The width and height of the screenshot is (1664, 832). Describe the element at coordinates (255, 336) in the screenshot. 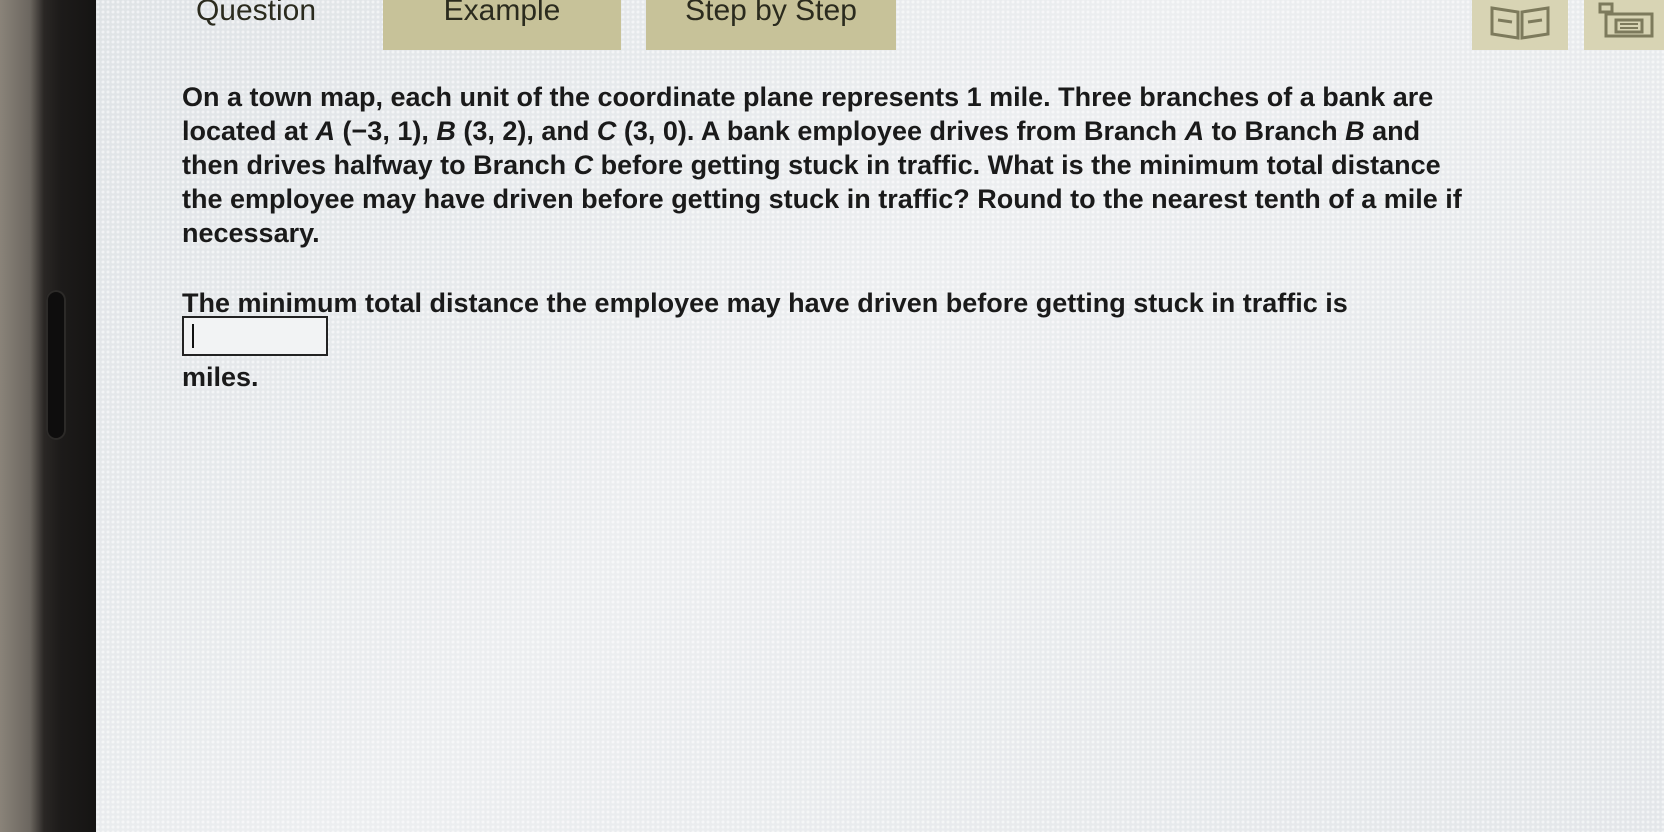

I see `answer-input` at that location.